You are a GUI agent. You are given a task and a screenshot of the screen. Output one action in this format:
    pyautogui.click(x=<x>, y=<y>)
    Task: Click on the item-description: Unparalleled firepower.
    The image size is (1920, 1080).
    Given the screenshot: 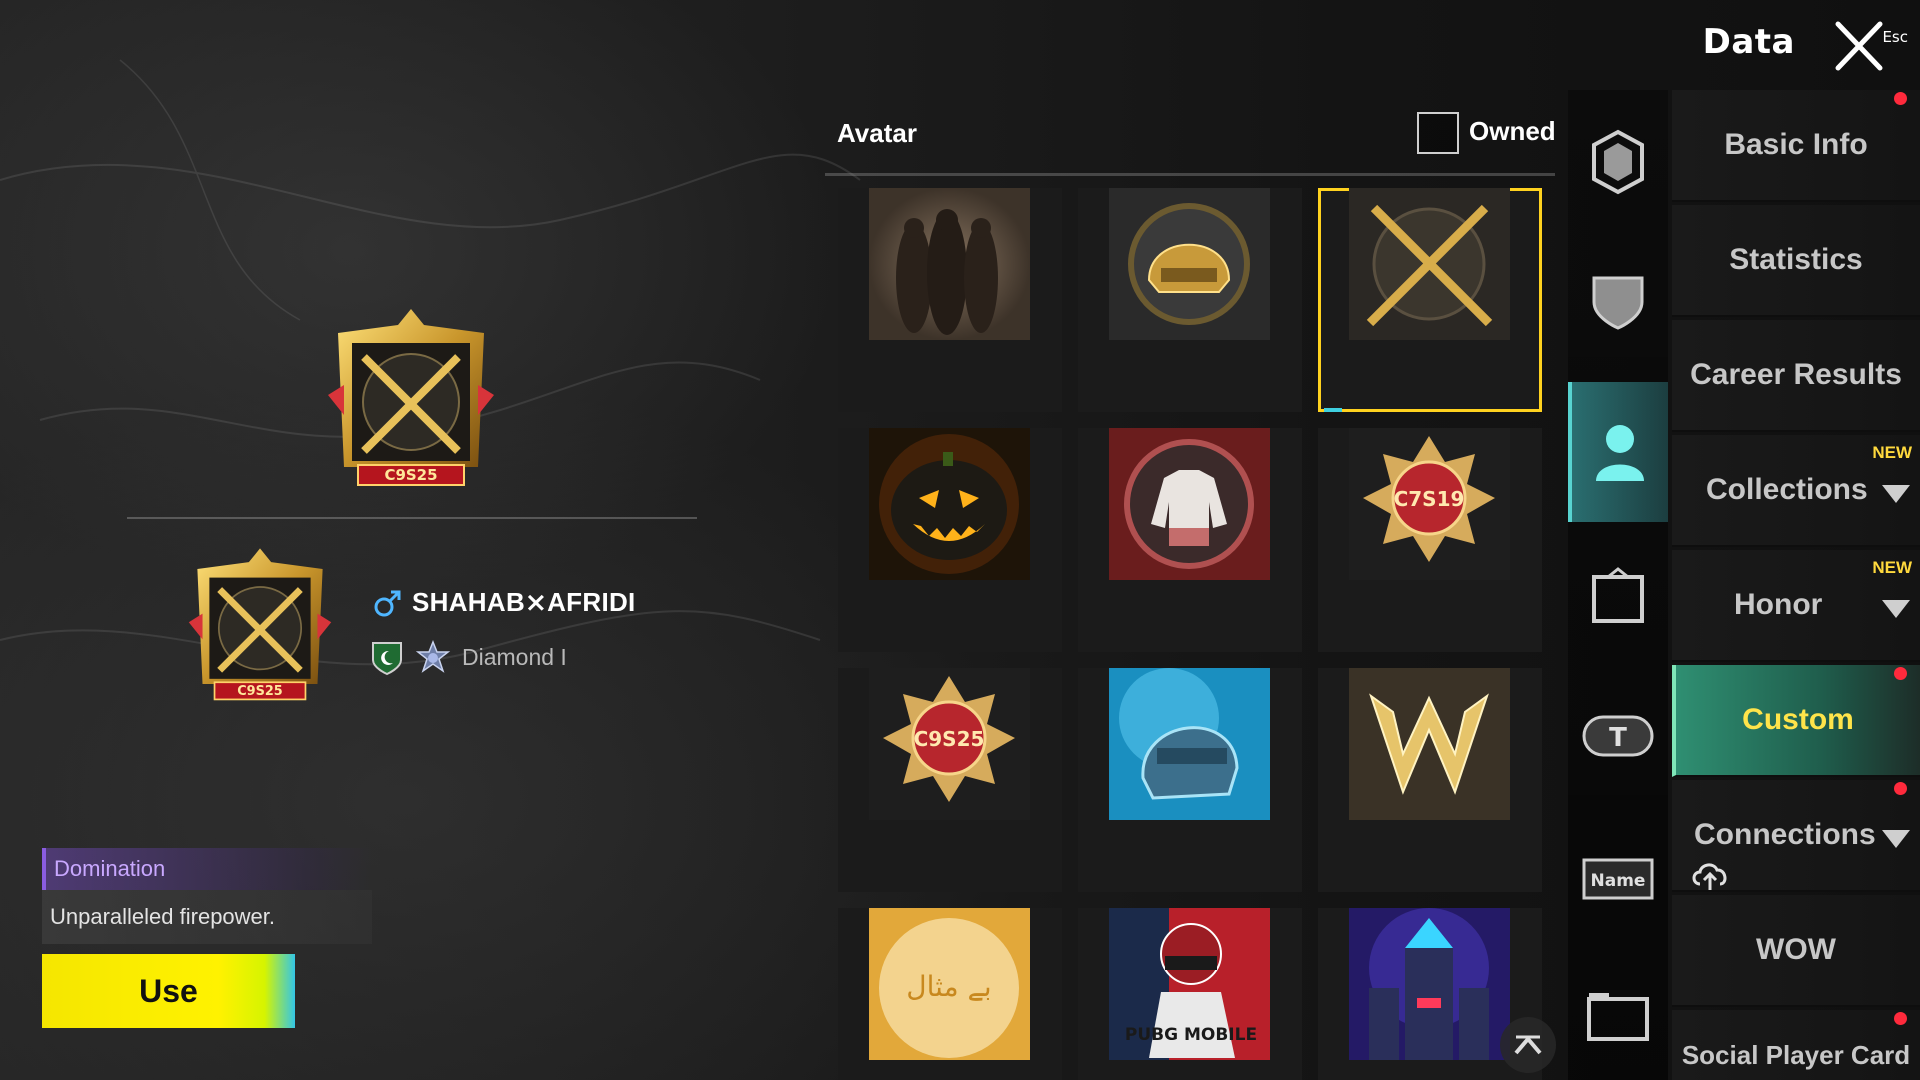 What is the action you would take?
    pyautogui.click(x=163, y=916)
    